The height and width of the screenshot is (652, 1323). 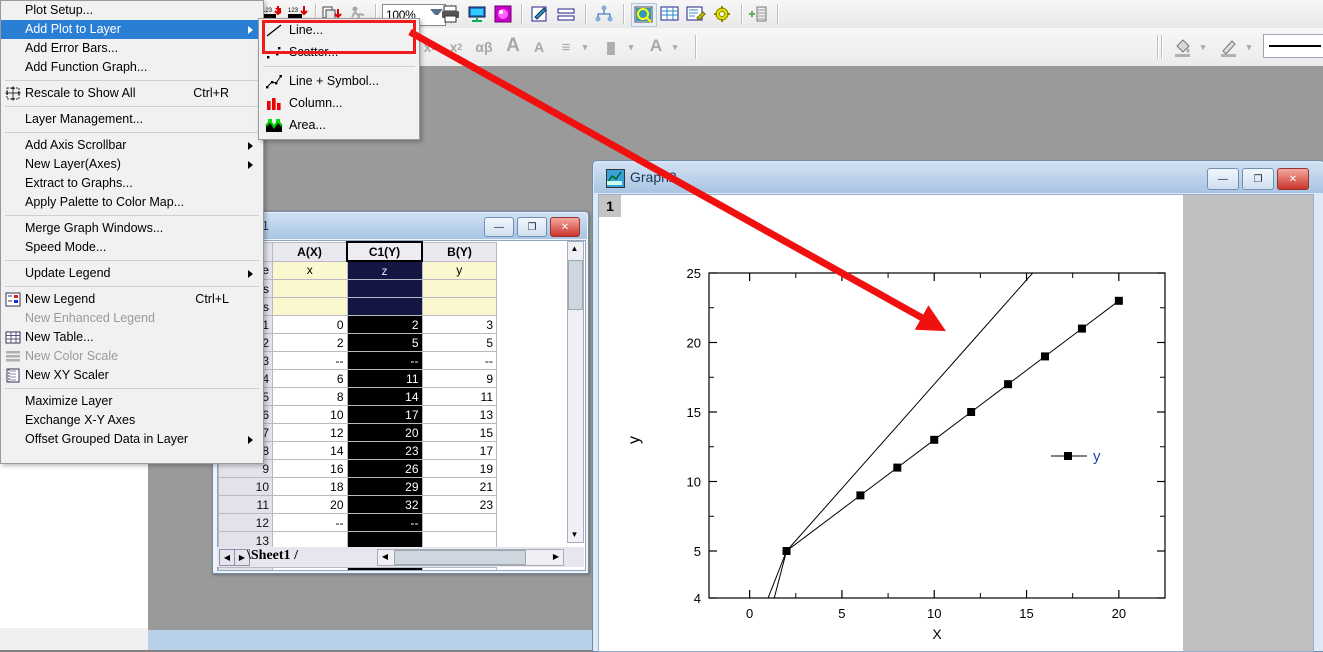 What do you see at coordinates (245, 522) in the screenshot?
I see `row-header: 12` at bounding box center [245, 522].